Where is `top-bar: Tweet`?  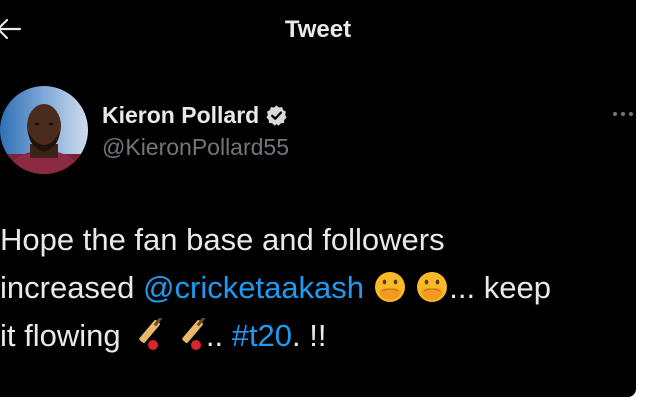 top-bar: Tweet is located at coordinates (318, 30).